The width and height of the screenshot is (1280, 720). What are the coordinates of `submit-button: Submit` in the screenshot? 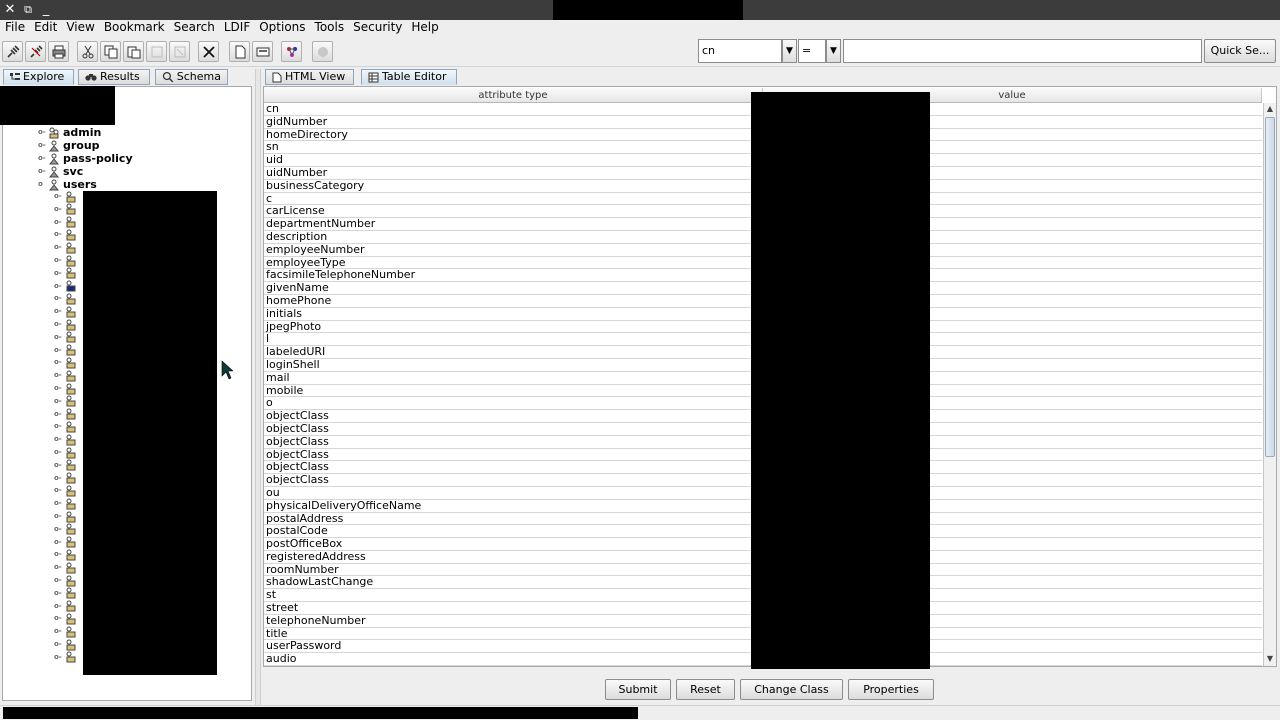 It's located at (638, 689).